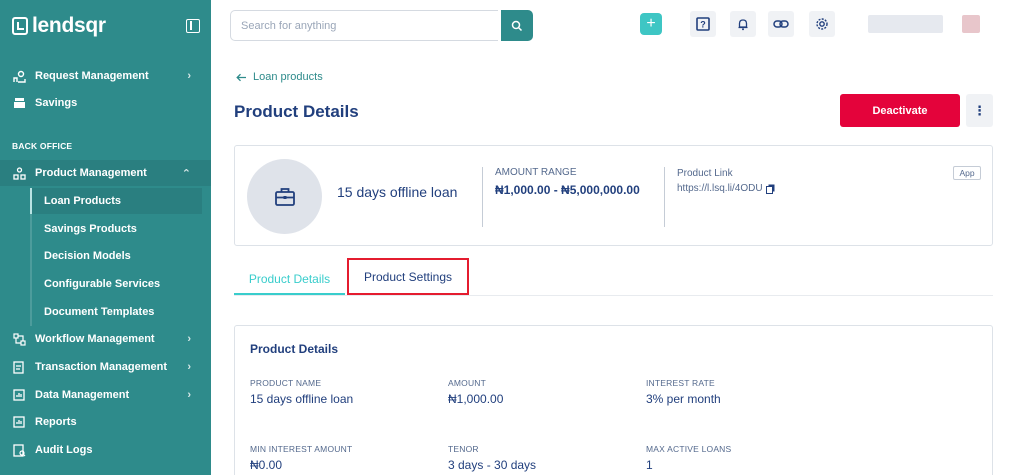 The image size is (1024, 475). I want to click on back-link: Loan products, so click(279, 77).